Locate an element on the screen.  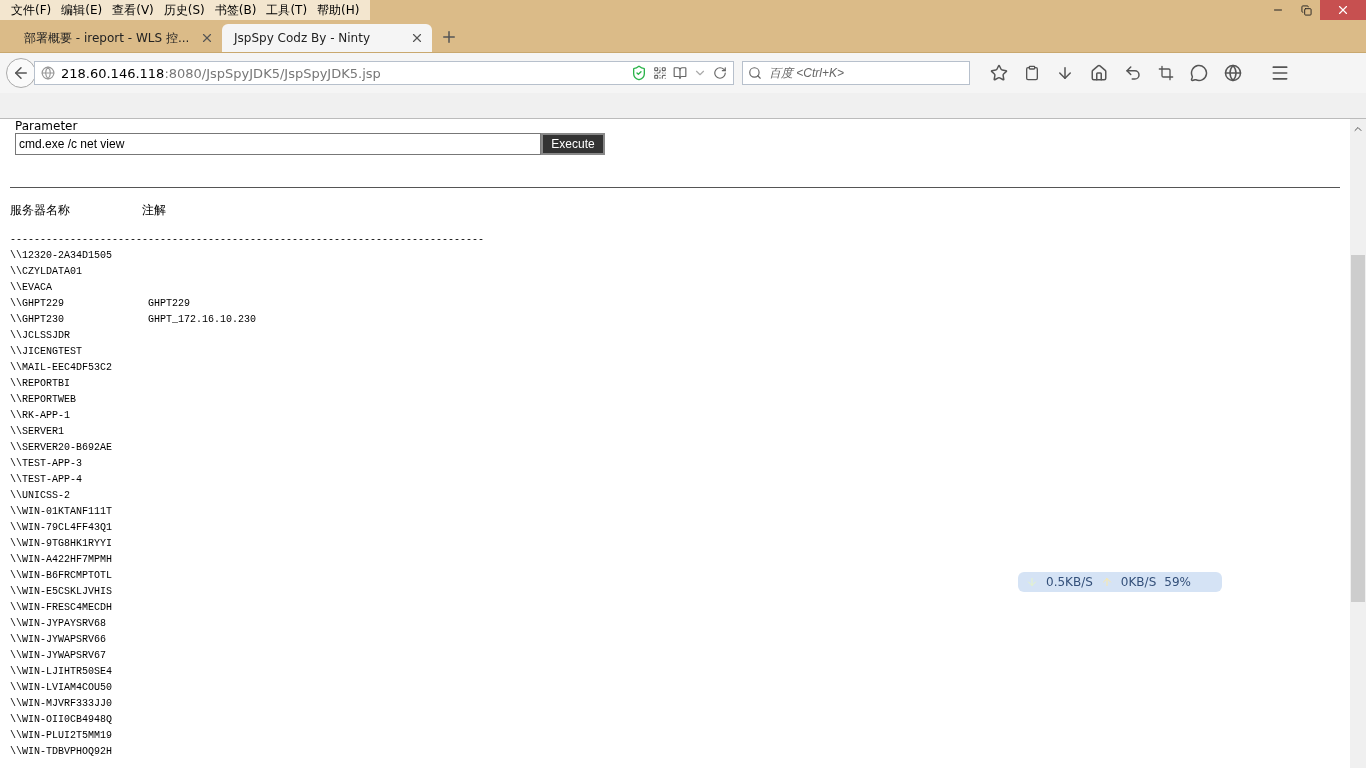
menu-item: 文件(F) is located at coordinates (31, 10).